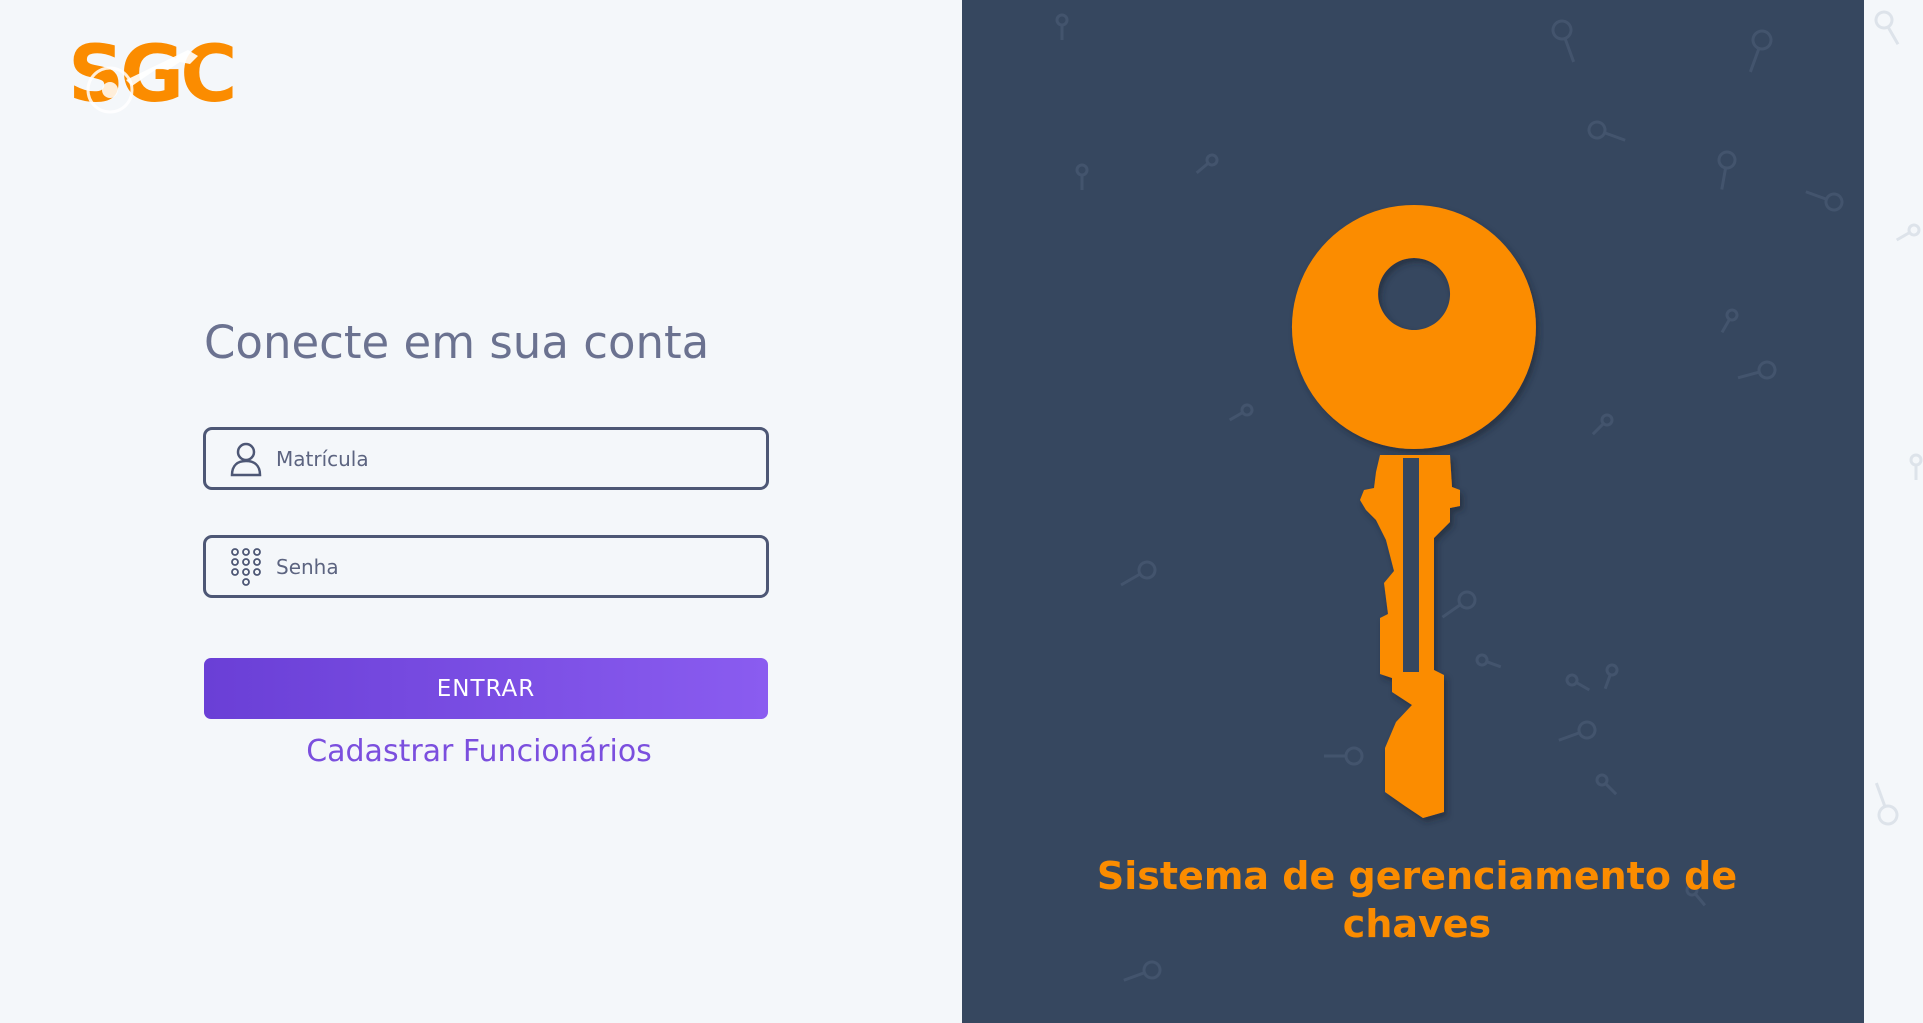 This screenshot has width=1923, height=1023. Describe the element at coordinates (1417, 924) in the screenshot. I see `tagline-line-2: chaves` at that location.